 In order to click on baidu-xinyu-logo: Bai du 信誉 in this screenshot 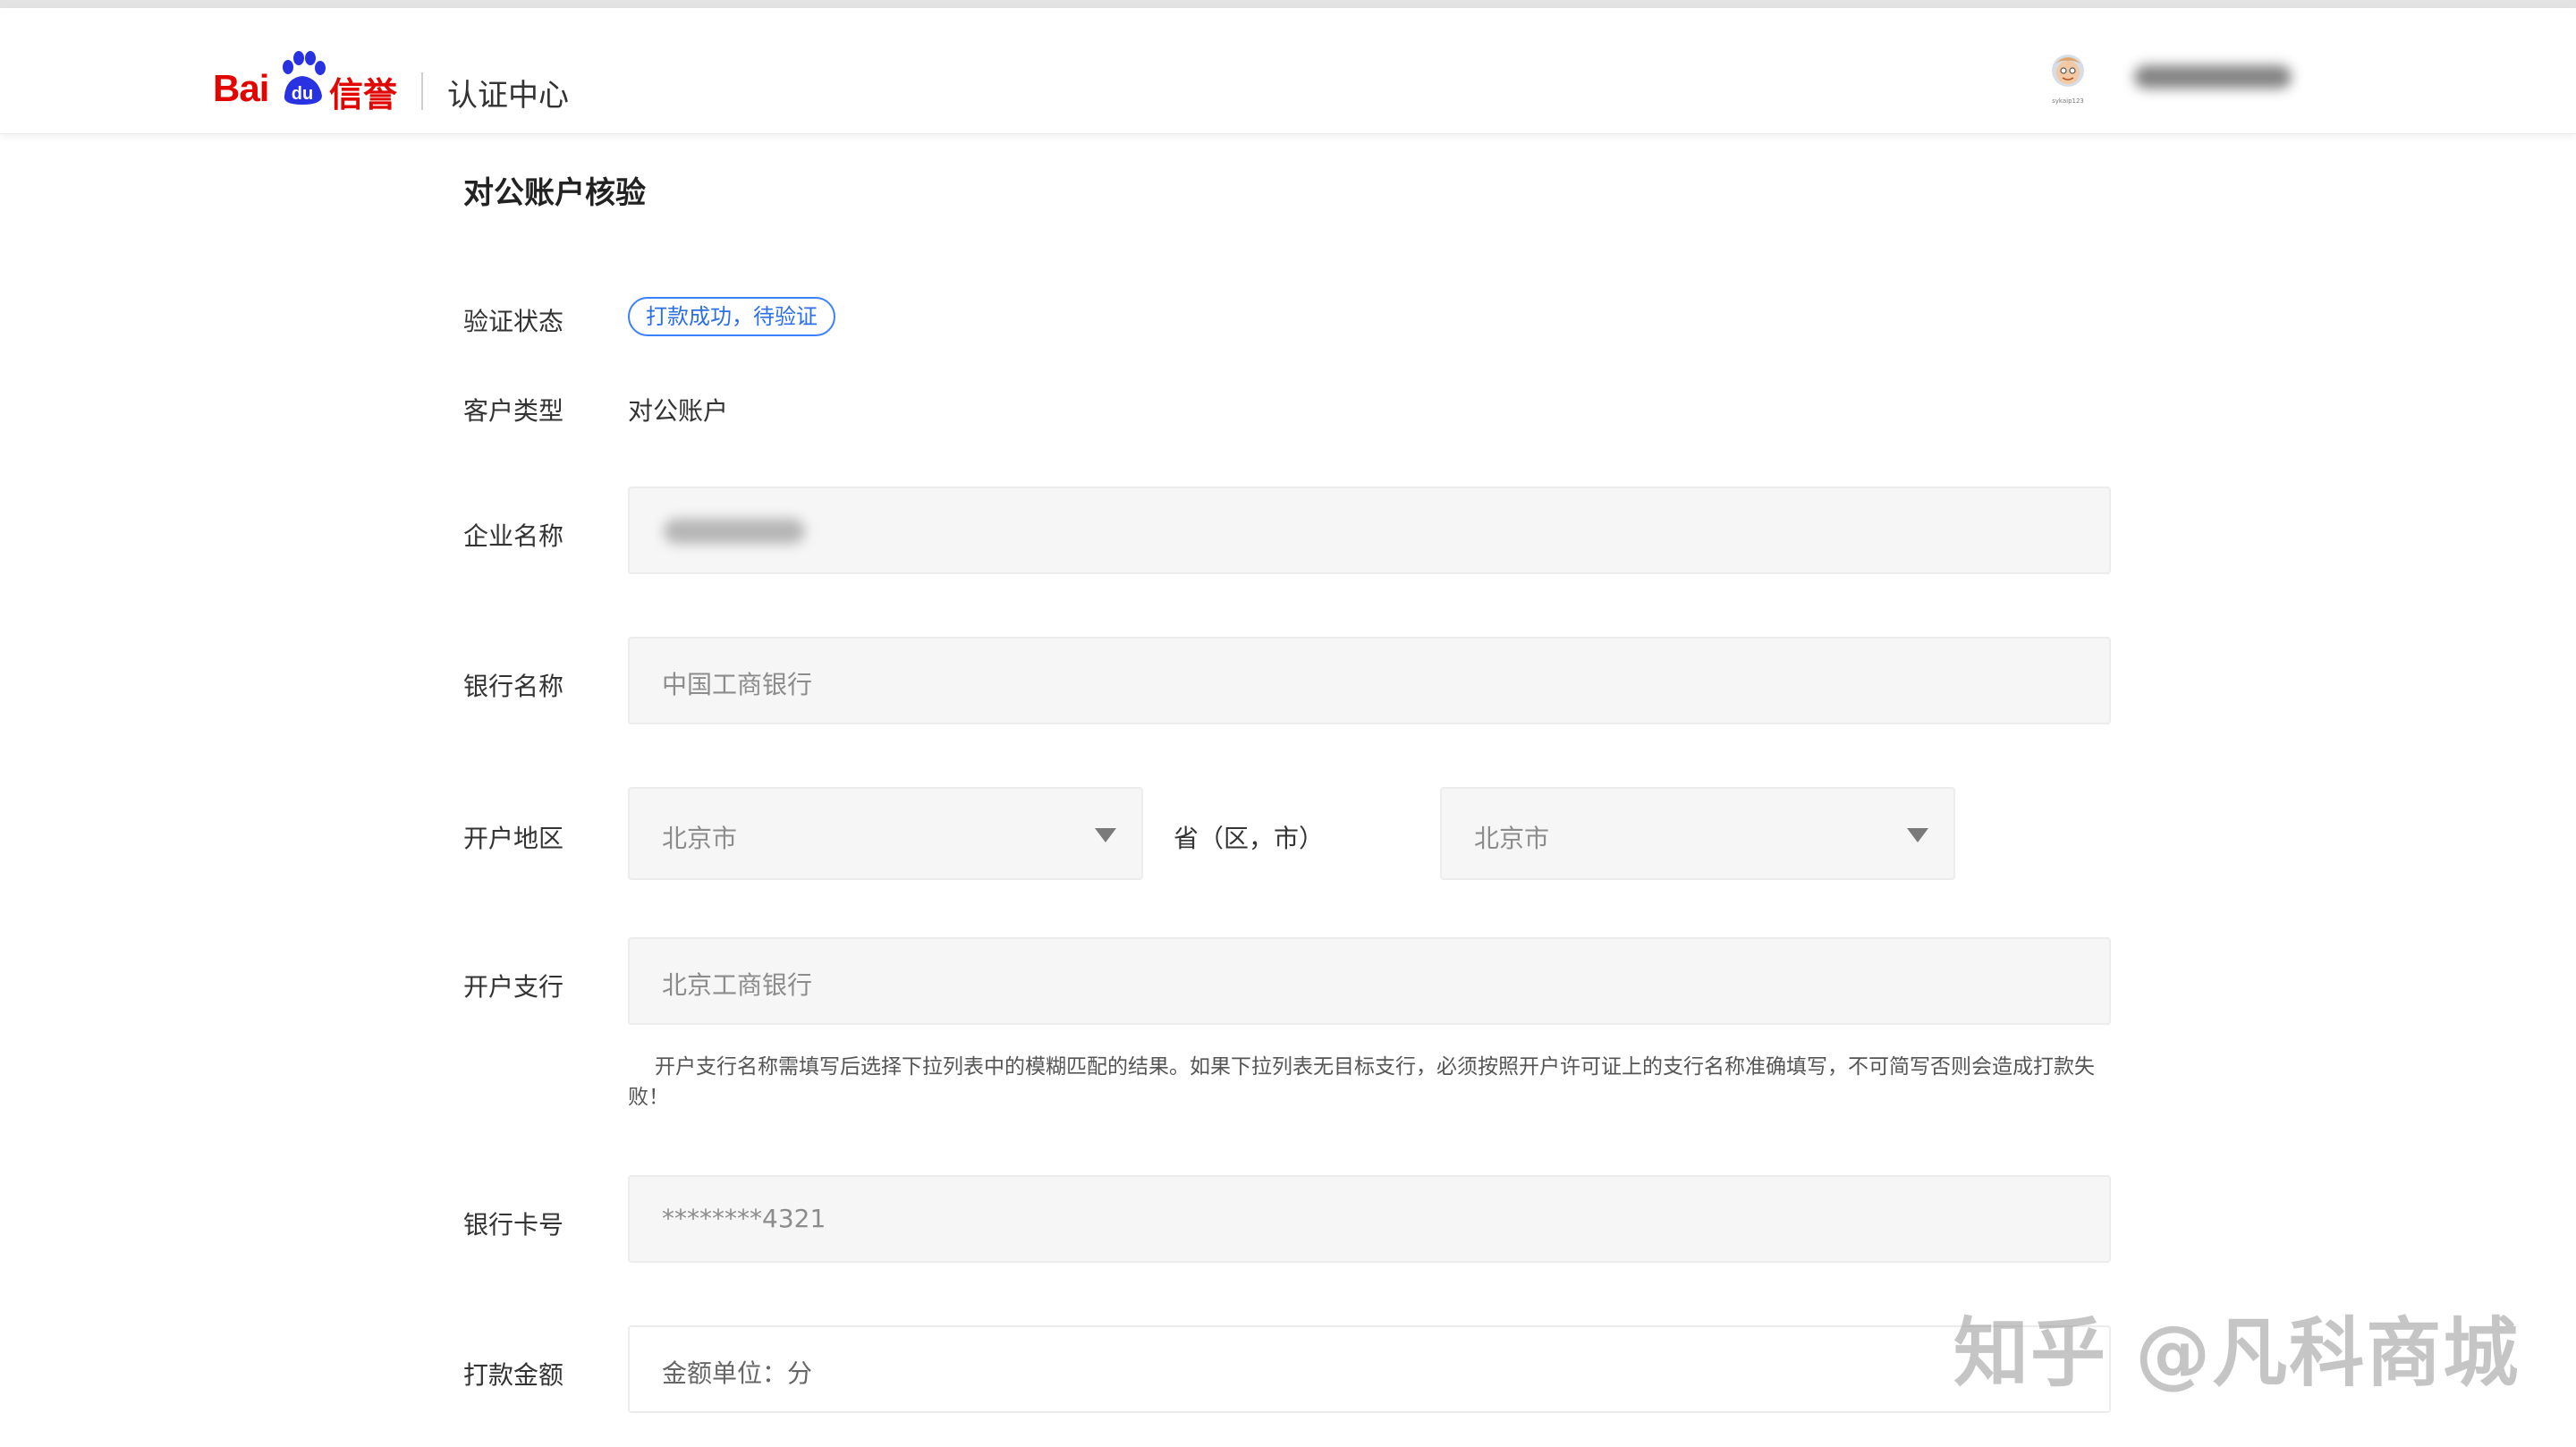, I will do `click(307, 80)`.